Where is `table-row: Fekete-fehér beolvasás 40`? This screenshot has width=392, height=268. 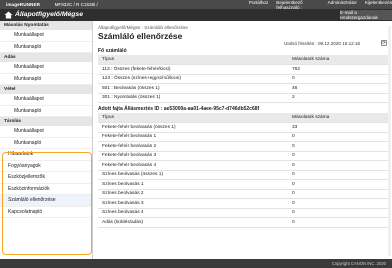 table-row: Fekete-fehér beolvasás 40 is located at coordinates (243, 165).